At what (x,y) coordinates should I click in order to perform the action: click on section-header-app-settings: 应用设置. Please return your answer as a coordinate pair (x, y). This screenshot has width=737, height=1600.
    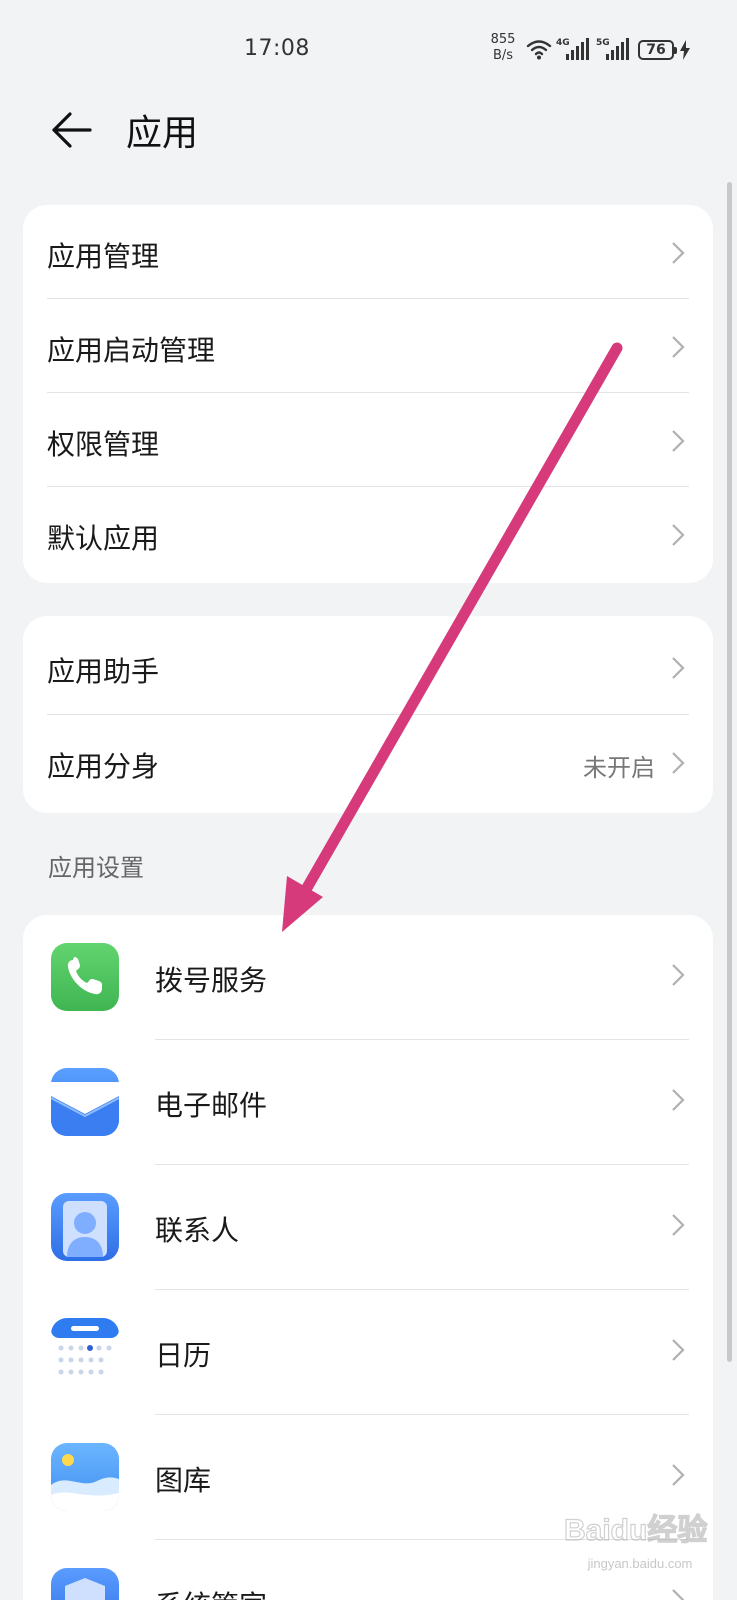
    Looking at the image, I should click on (96, 868).